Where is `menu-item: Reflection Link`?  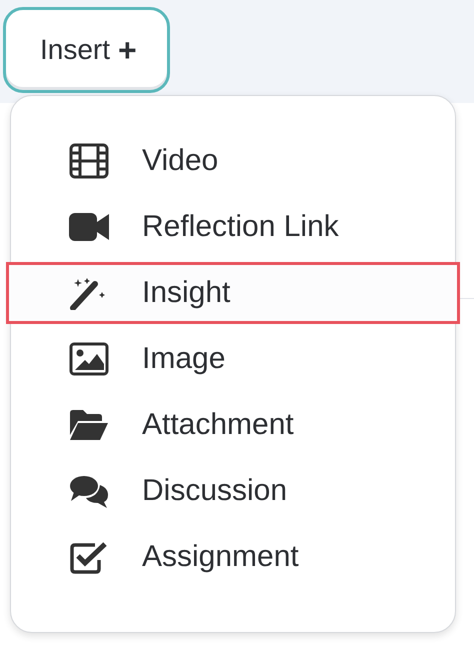 menu-item: Reflection Link is located at coordinates (233, 227).